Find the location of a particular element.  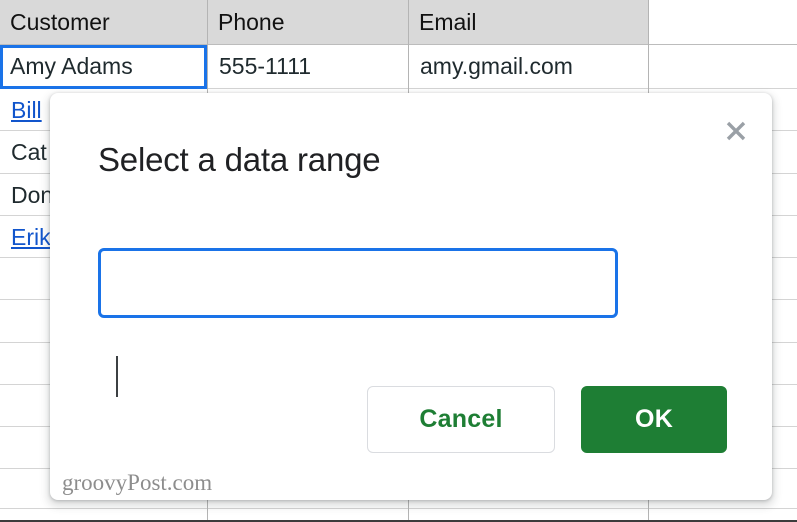

data-range-input is located at coordinates (358, 283).